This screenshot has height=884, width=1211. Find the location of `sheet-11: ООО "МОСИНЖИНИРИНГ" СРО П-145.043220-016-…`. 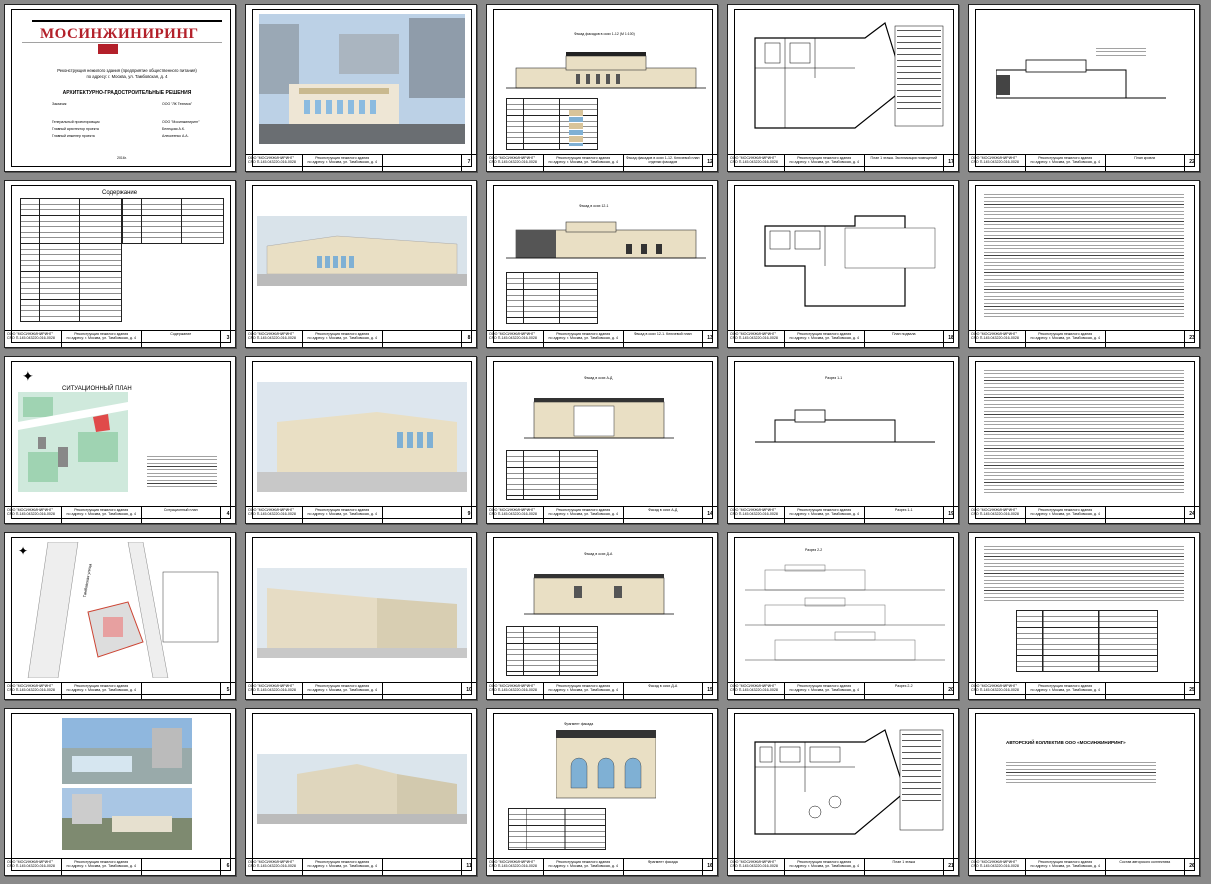

sheet-11: ООО "МОСИНЖИНИРИНГ" СРО П-145.043220-016-… is located at coordinates (361, 792).